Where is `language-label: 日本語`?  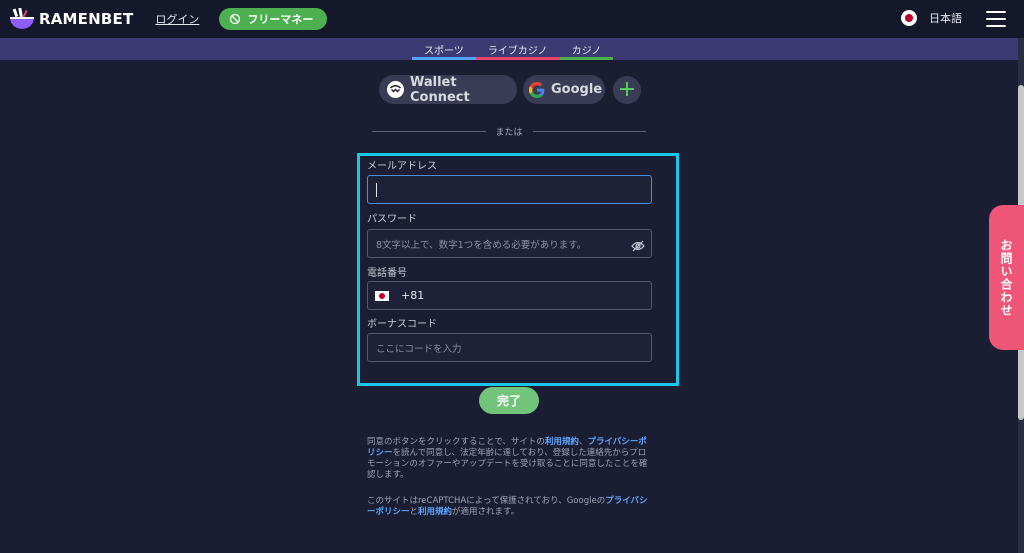 language-label: 日本語 is located at coordinates (945, 18).